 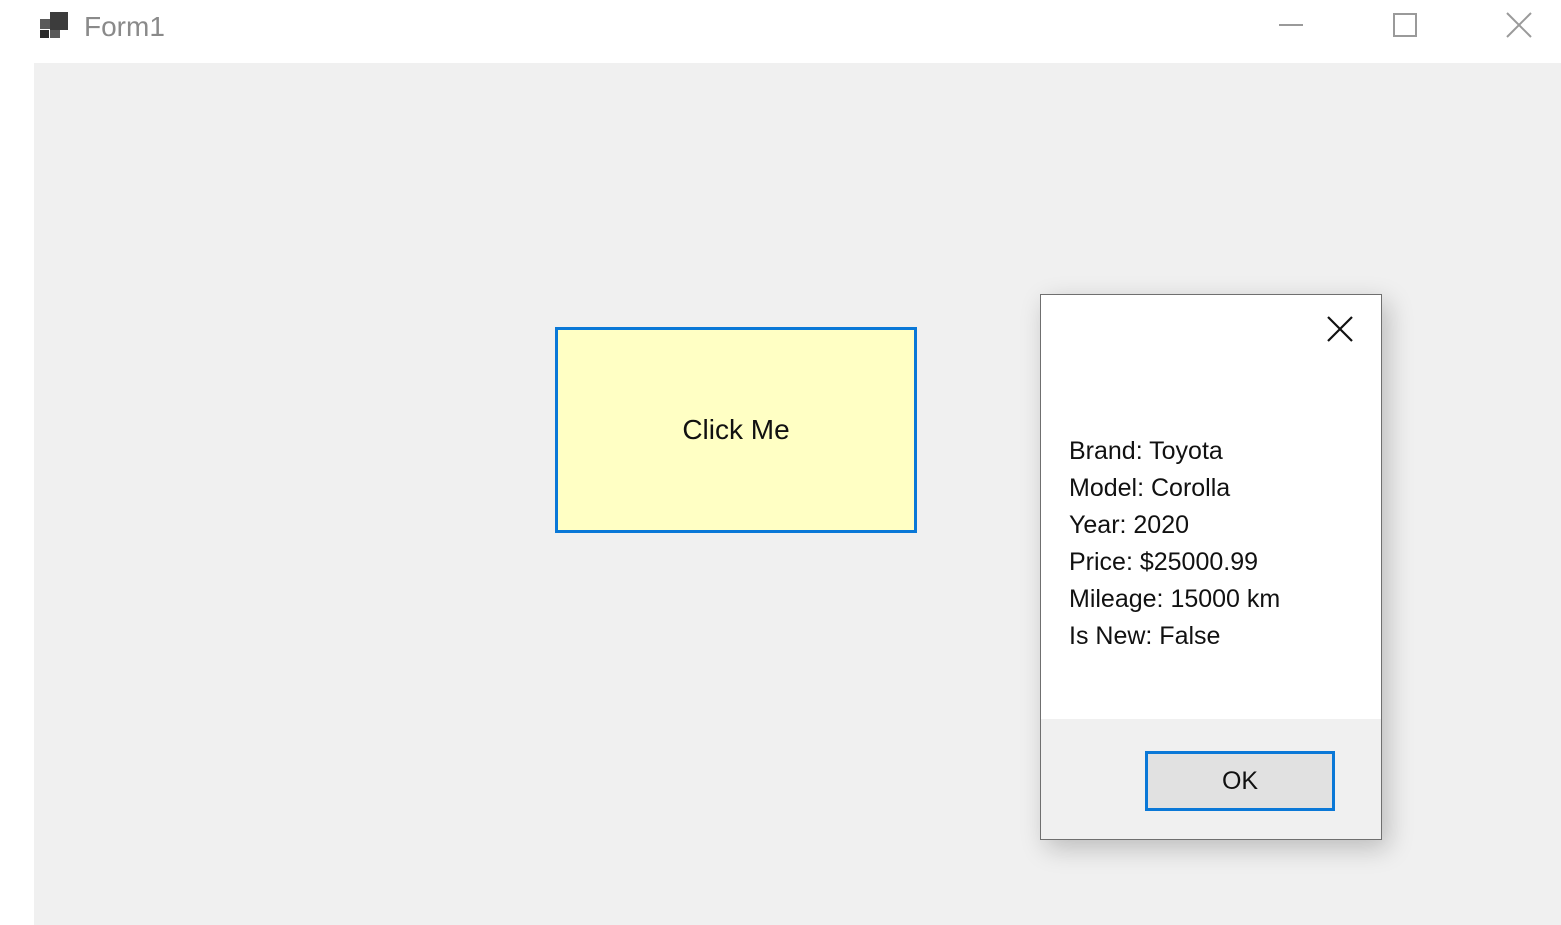 I want to click on message-line-mileage: Mileage: 15000 km, so click(x=1175, y=599).